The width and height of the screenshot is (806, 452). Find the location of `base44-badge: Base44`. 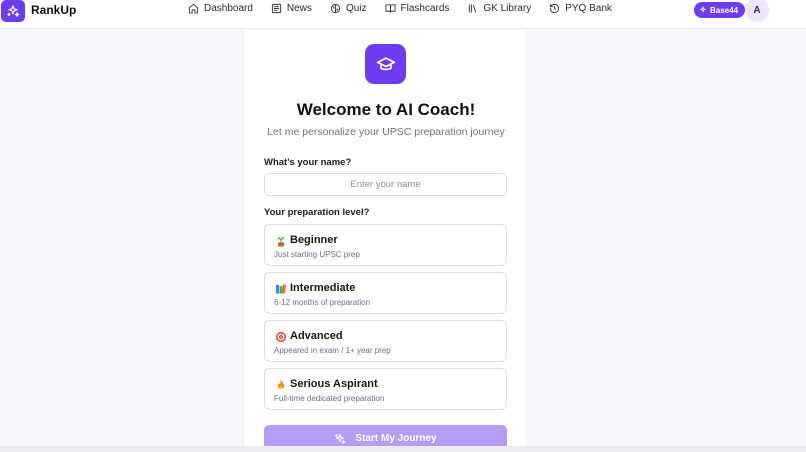

base44-badge: Base44 is located at coordinates (720, 10).